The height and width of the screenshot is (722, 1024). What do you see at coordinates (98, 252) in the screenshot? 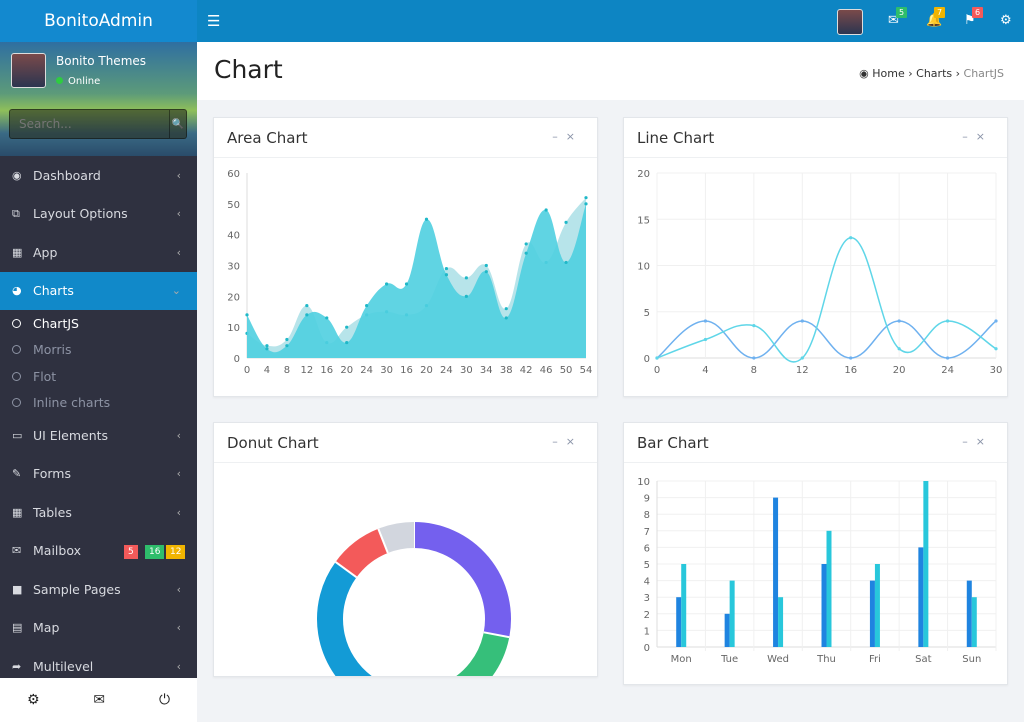
I see `sidebar-item-app: ▦ App ‹` at bounding box center [98, 252].